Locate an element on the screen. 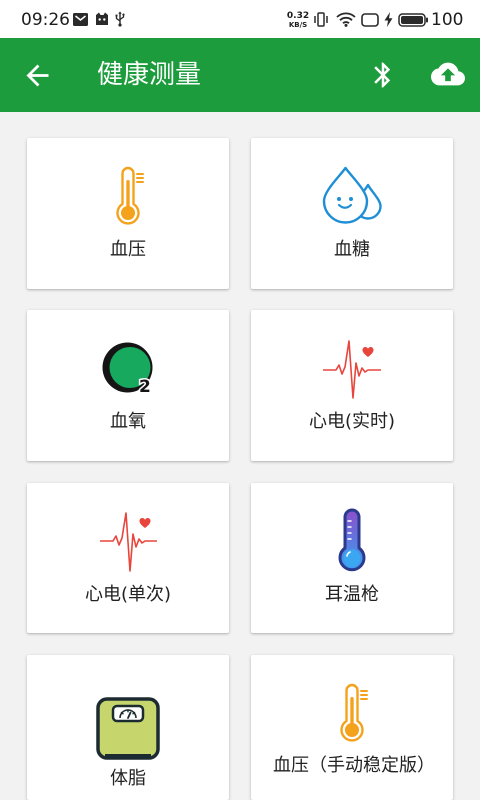 Image resolution: width=480 pixels, height=800 pixels. measurement-card-ecg-realtime: 心电(实时) is located at coordinates (352, 385).